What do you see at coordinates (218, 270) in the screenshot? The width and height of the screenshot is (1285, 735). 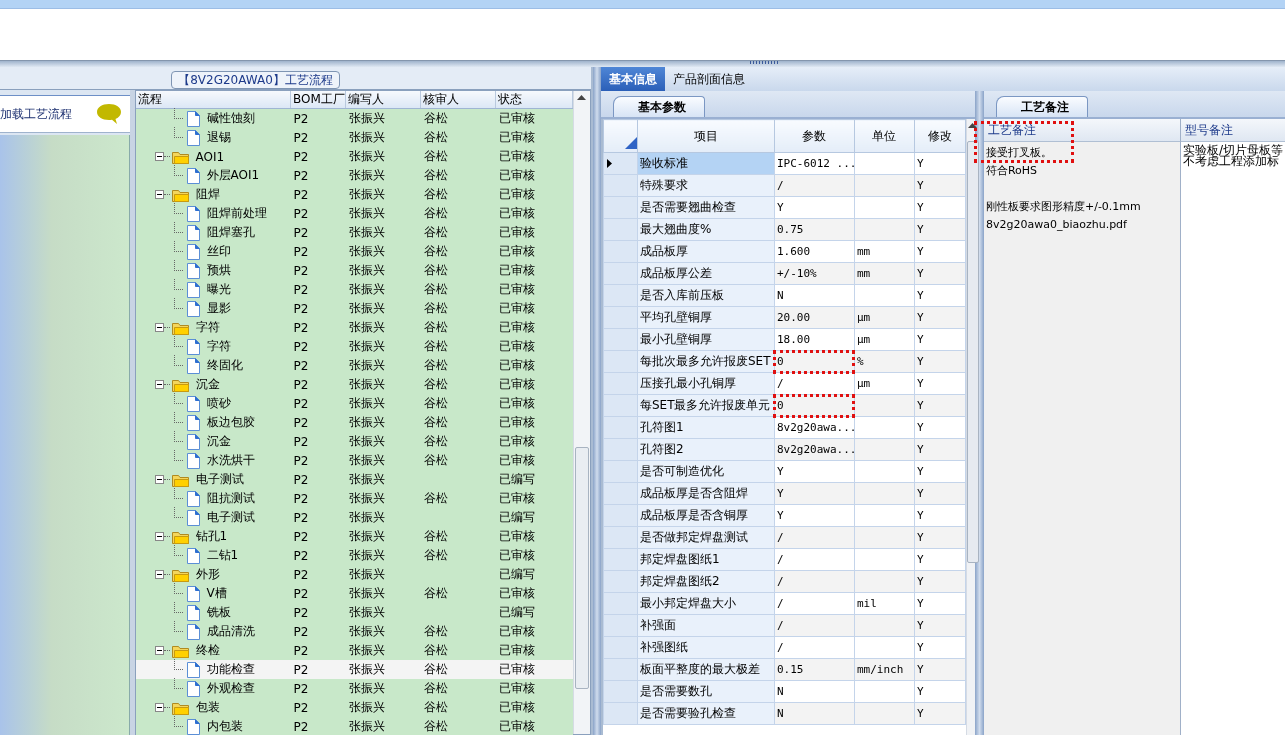 I see `tree-item: 预烘` at bounding box center [218, 270].